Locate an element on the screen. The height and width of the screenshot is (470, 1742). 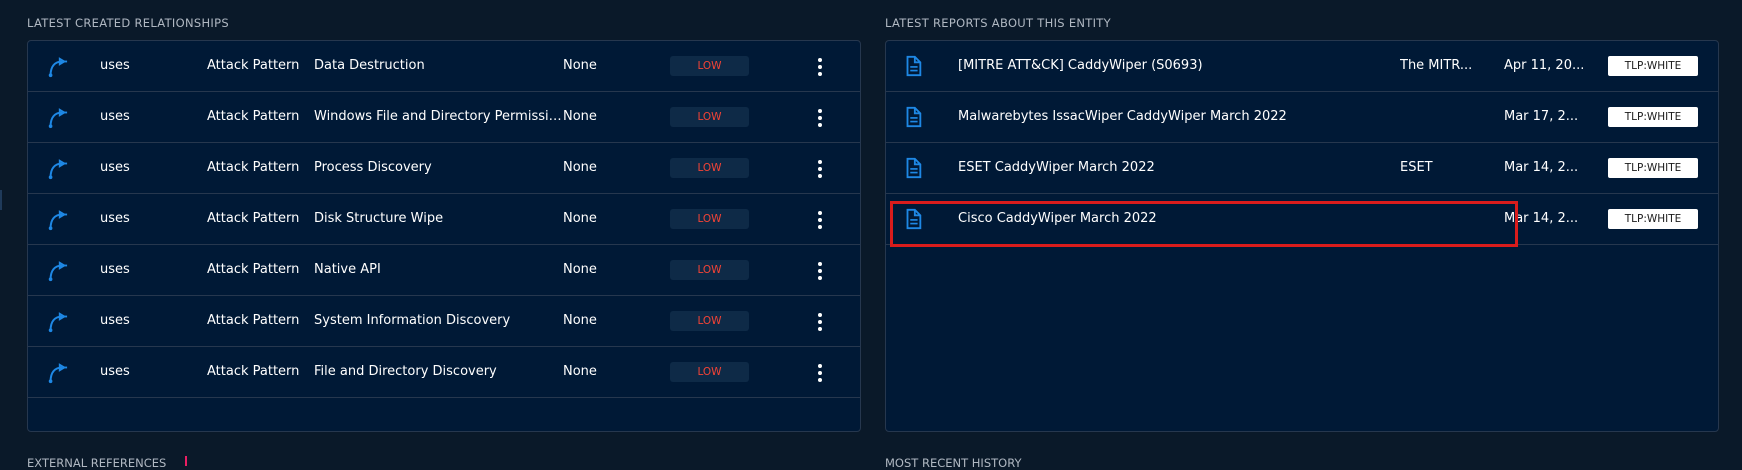
relationships-section-title: LATEST CREATED RELATIONSHIPS is located at coordinates (128, 23).